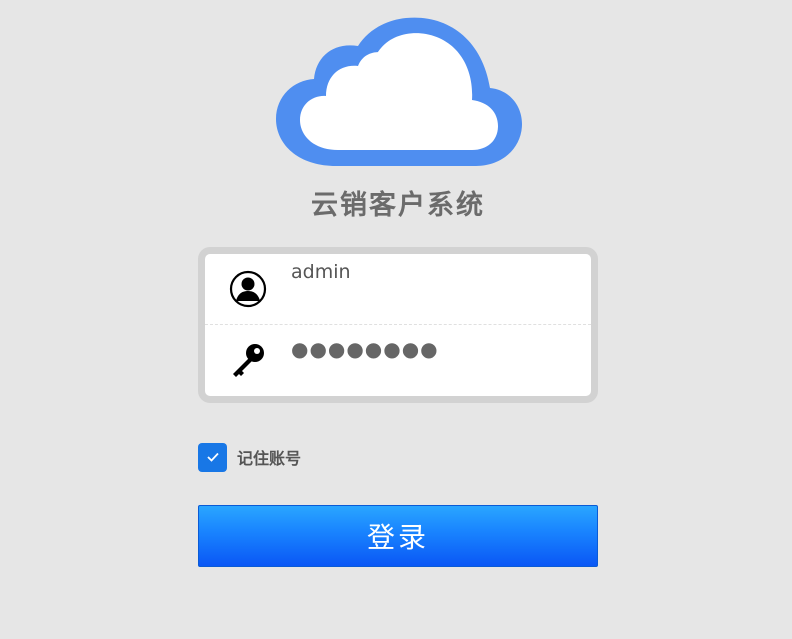 This screenshot has width=792, height=639. I want to click on user-icon, so click(248, 289).